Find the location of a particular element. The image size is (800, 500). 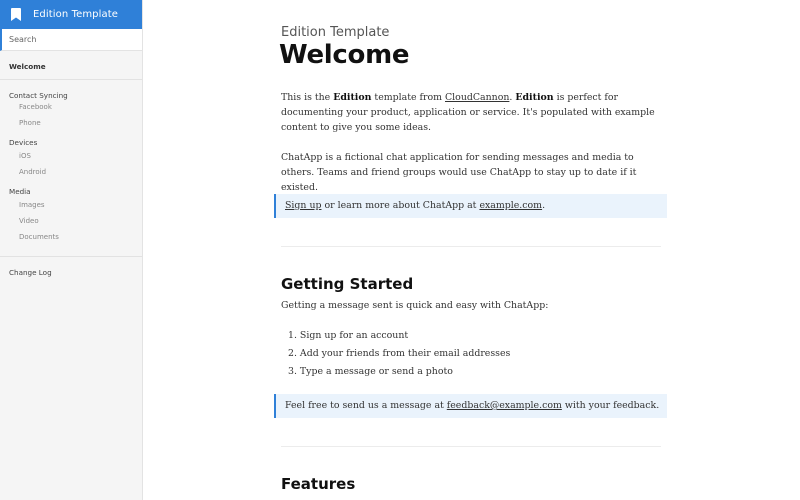

callout-text: . is located at coordinates (544, 205).